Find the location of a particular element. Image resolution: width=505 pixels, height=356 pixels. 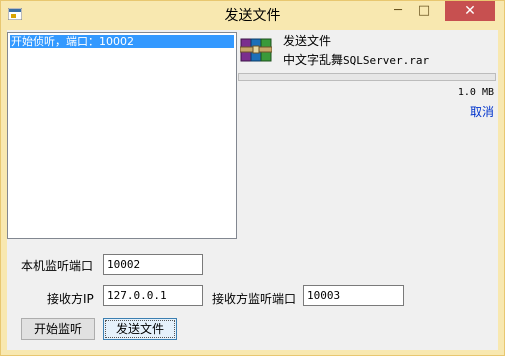

local-port-input: 10002 is located at coordinates (153, 264).